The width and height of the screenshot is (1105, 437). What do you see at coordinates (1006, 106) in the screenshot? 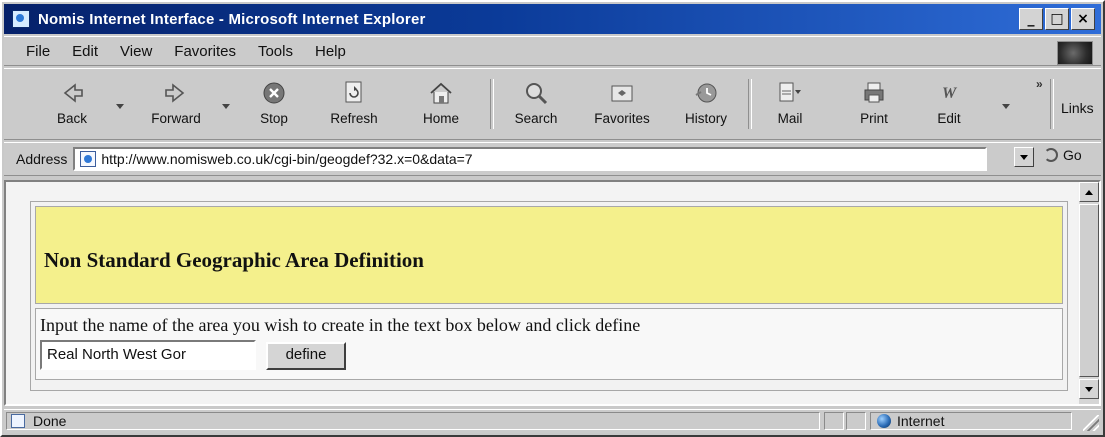
I see `edit-dropdown-icon` at bounding box center [1006, 106].